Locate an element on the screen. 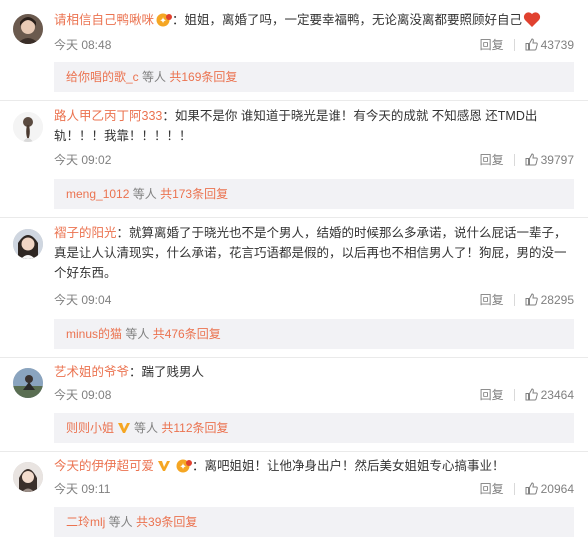  reply-username: 给你唱的歌_c is located at coordinates (102, 77).